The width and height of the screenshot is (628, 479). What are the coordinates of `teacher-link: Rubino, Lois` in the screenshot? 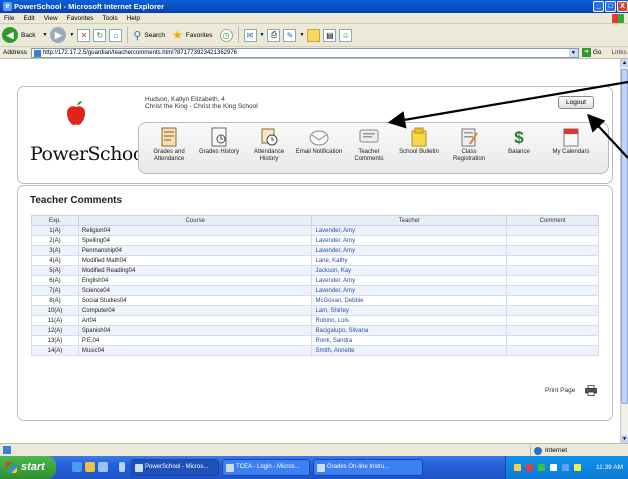 It's located at (409, 320).